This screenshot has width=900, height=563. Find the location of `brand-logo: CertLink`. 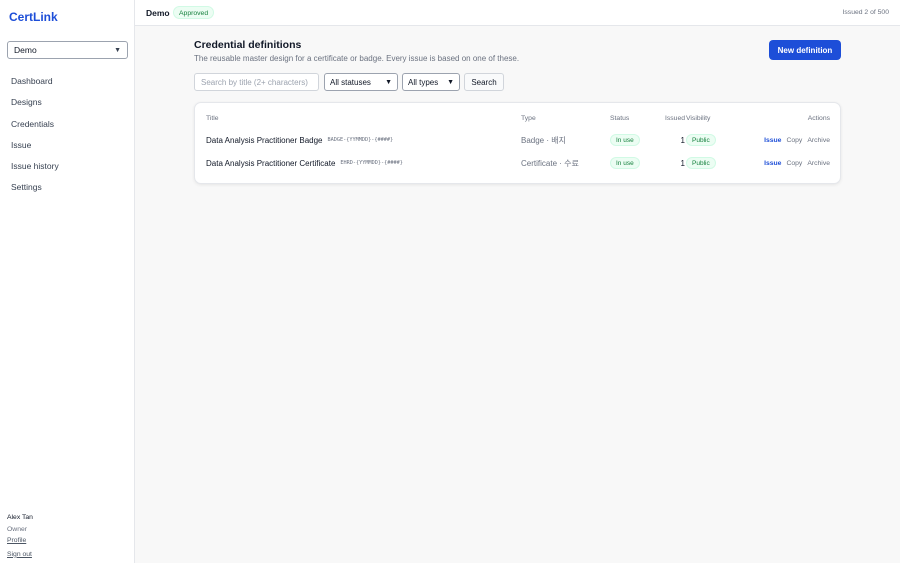

brand-logo: CertLink is located at coordinates (33, 17).